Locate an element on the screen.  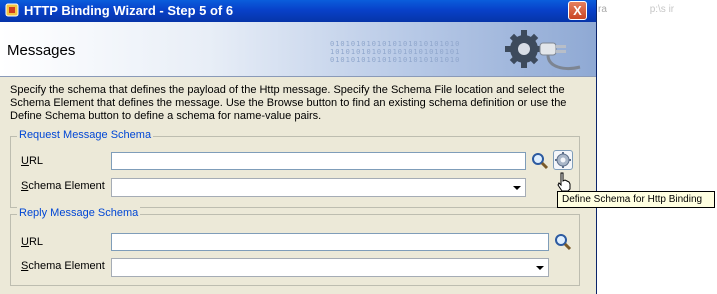
request-url-label: URL is located at coordinates (32, 161).